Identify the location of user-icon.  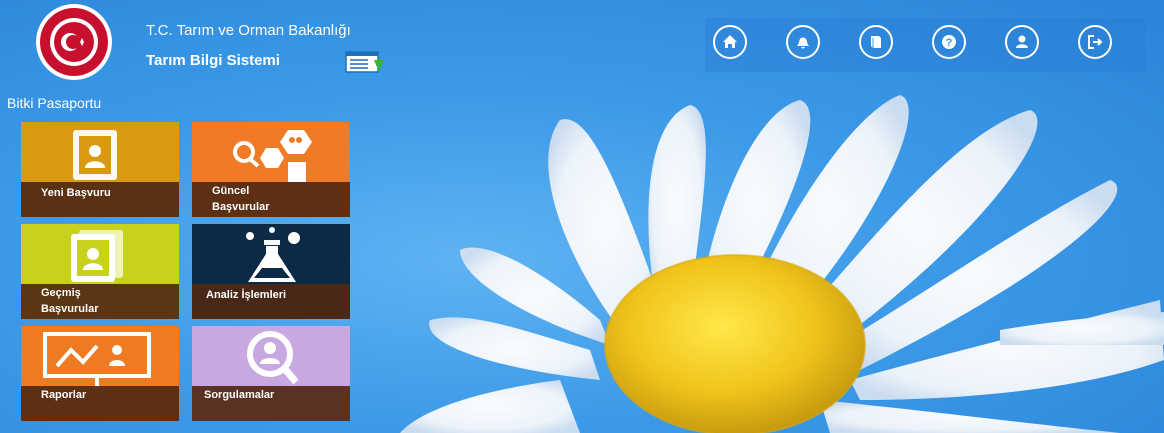
(1022, 41).